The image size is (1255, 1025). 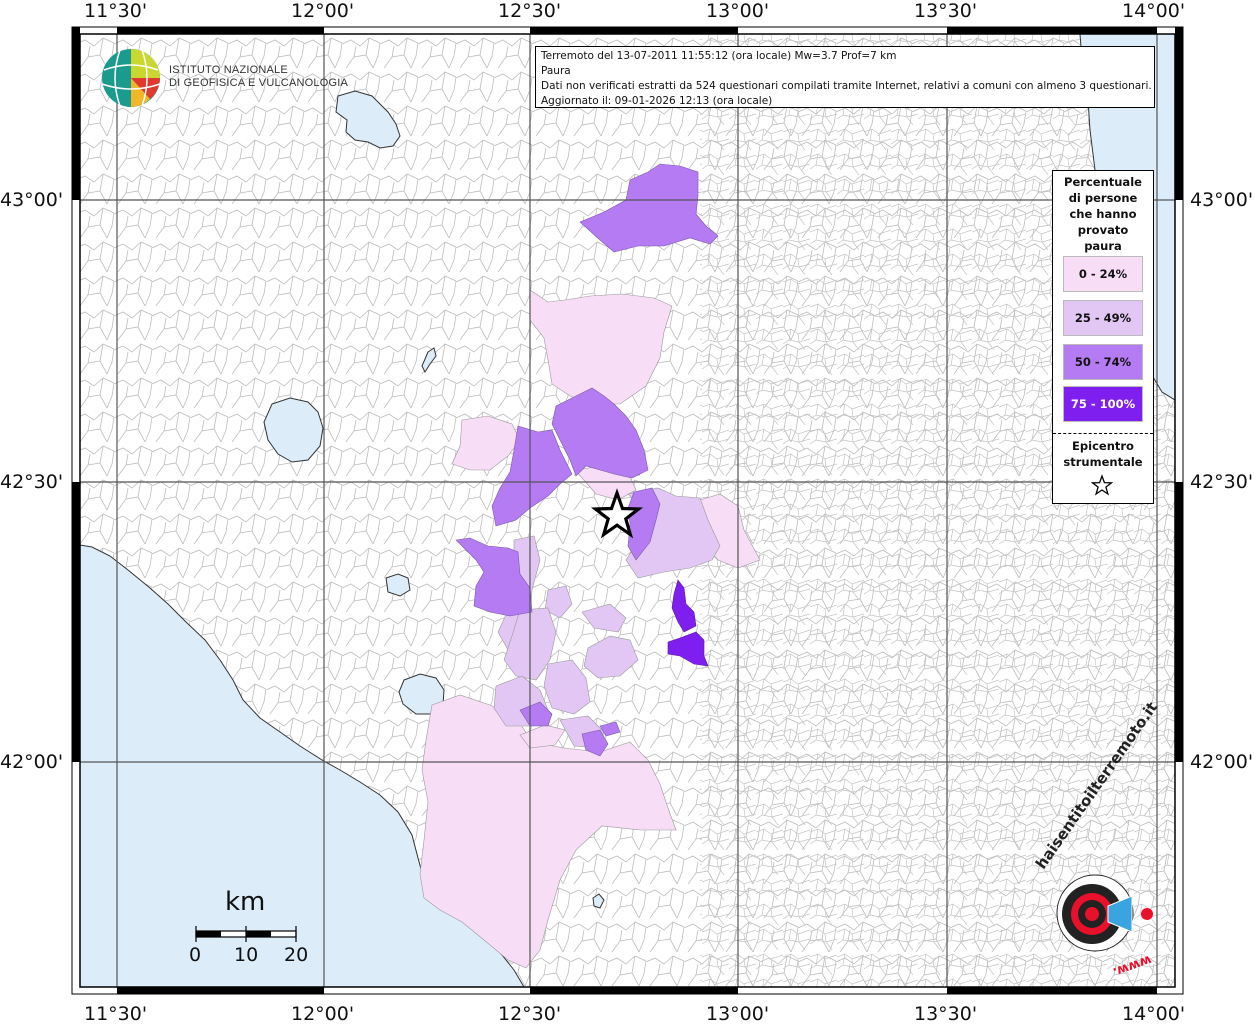 What do you see at coordinates (556, 71) in the screenshot?
I see `event-parameter: Paura` at bounding box center [556, 71].